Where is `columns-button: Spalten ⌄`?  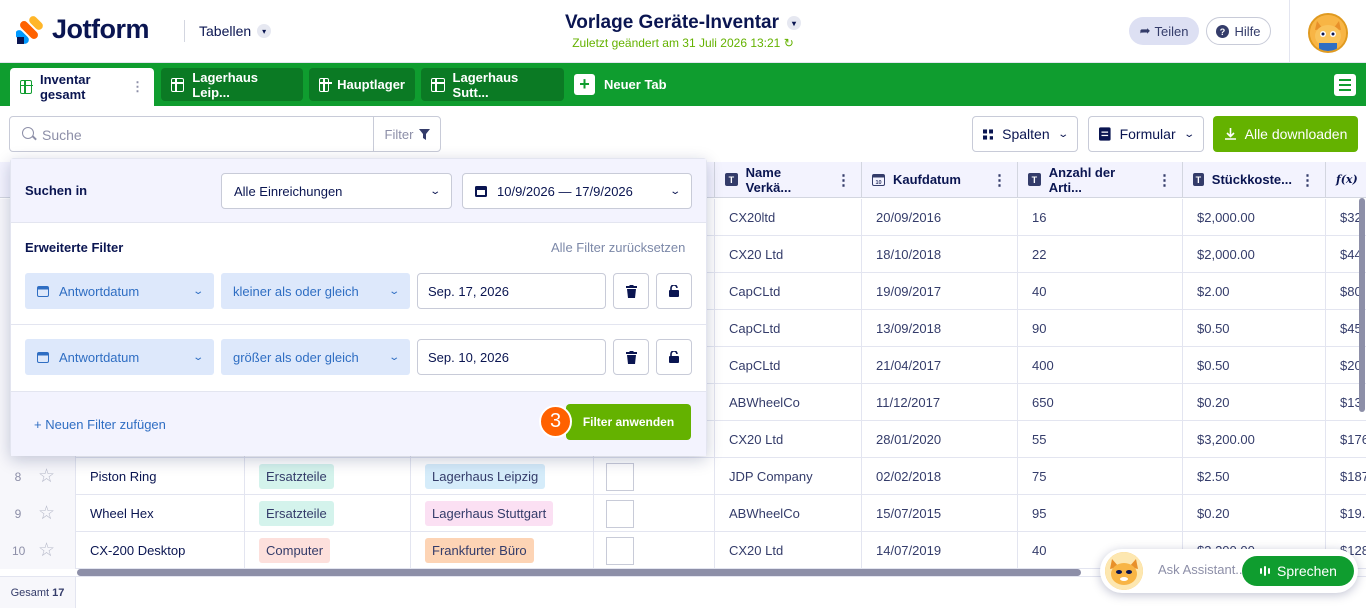
columns-button: Spalten ⌄ is located at coordinates (1025, 134).